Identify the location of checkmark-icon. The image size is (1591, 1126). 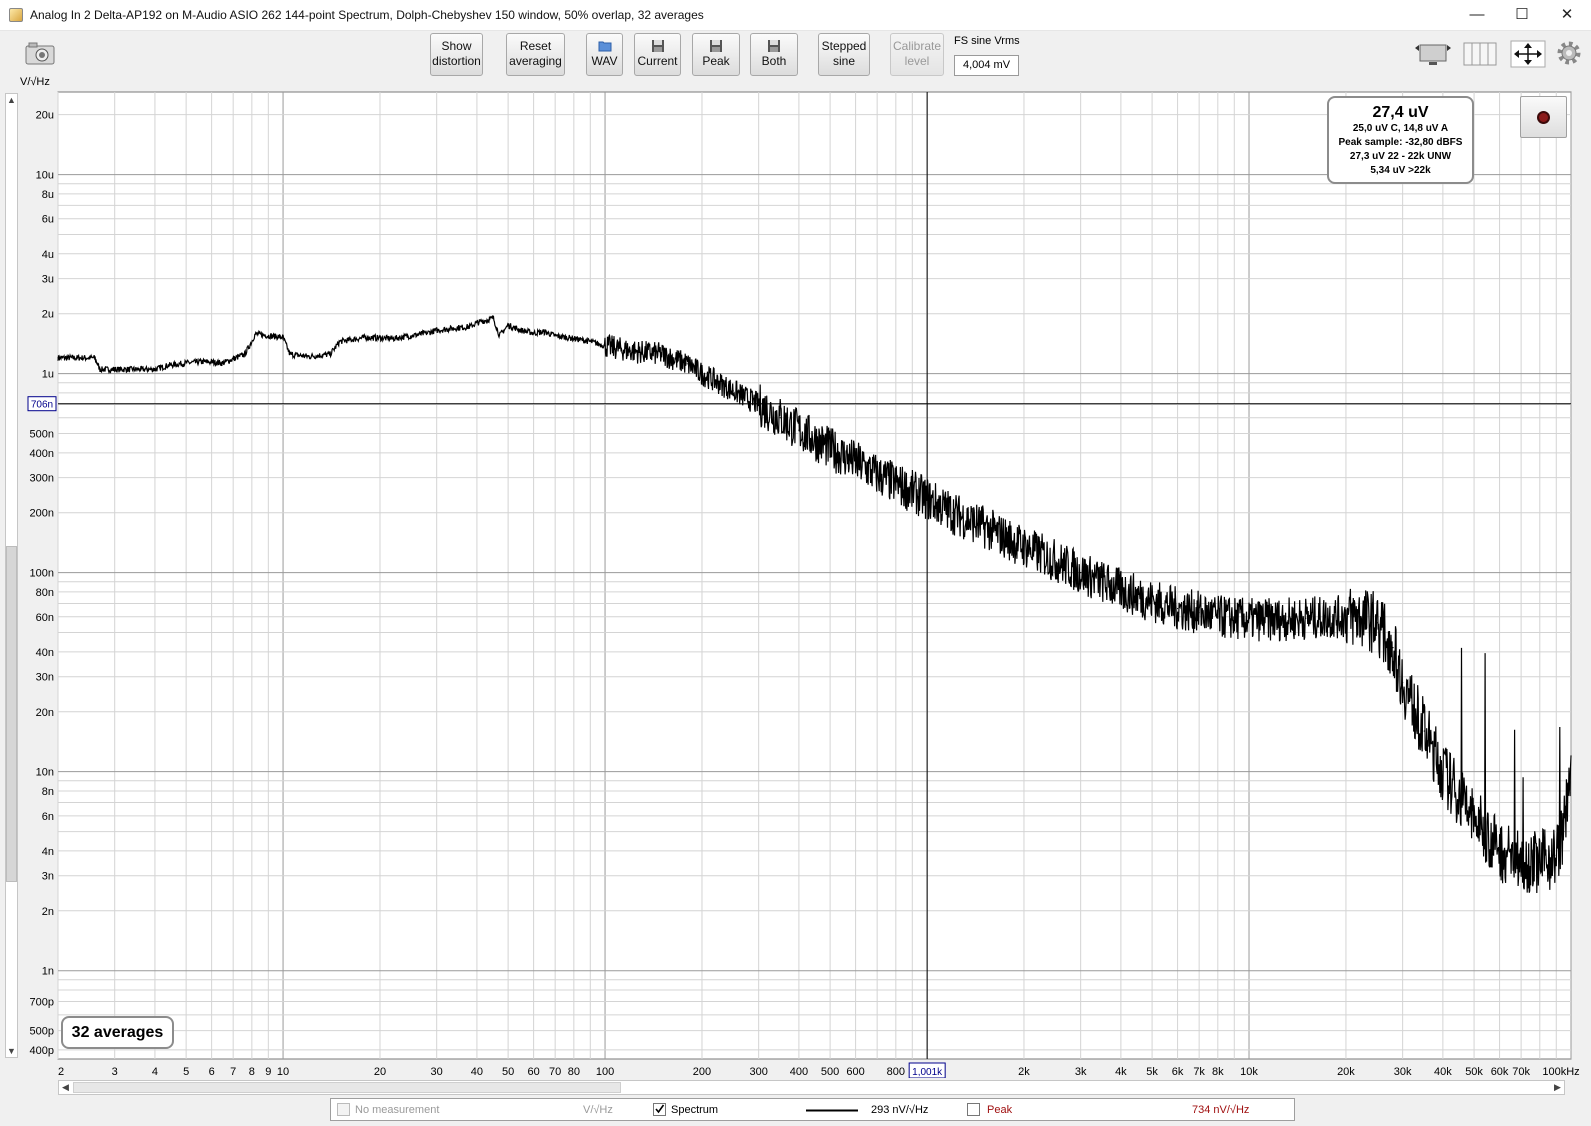
(660, 1109).